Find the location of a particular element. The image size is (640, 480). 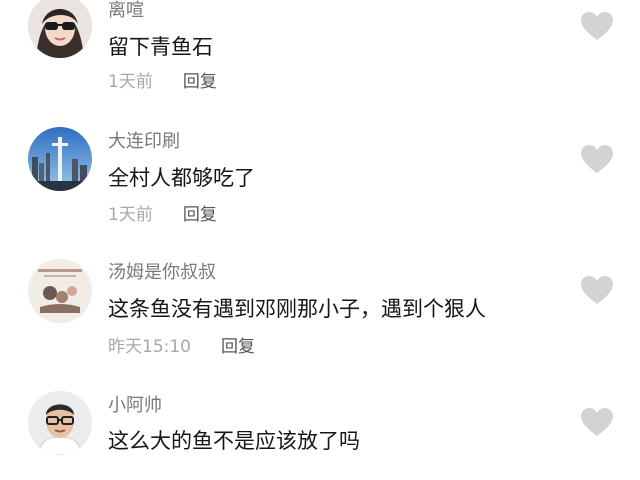

username: 汤姆是你叔叔 is located at coordinates (162, 273).